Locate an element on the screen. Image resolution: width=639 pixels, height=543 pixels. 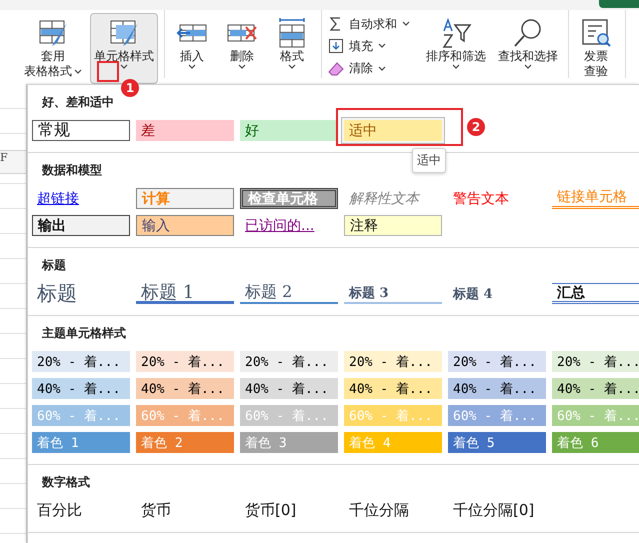
ribbon-button: 发票 查验 is located at coordinates (596, 48).